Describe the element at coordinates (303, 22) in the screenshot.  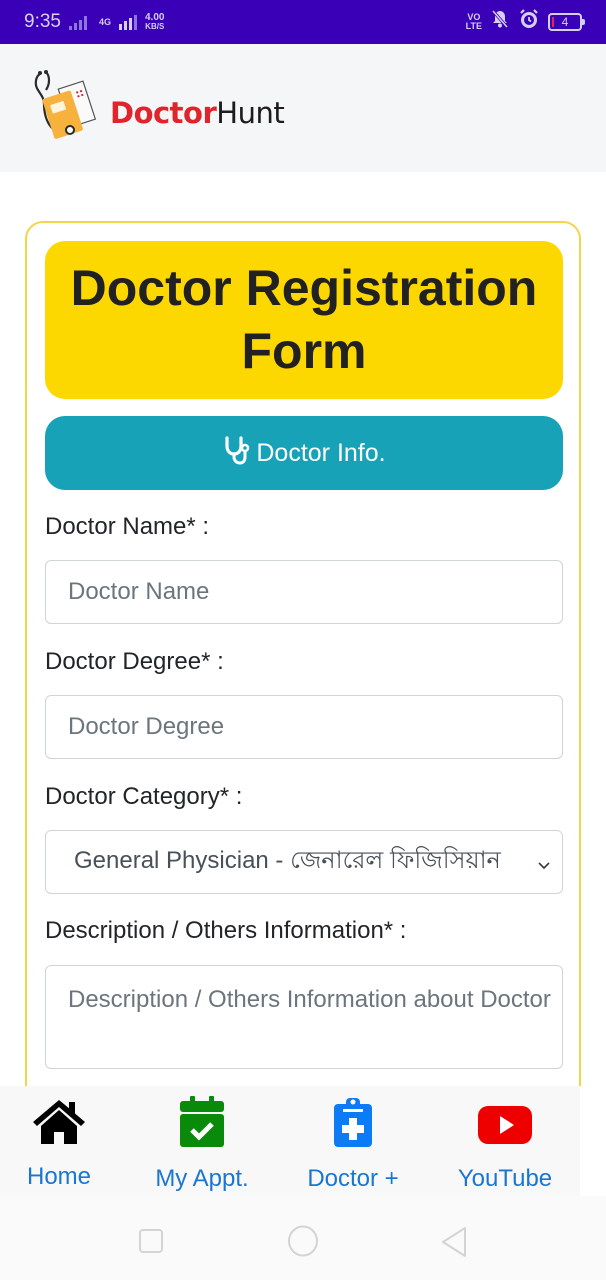
I see `status-bar: 9:35 4G 4.00 KB/S VO LTE 4` at that location.